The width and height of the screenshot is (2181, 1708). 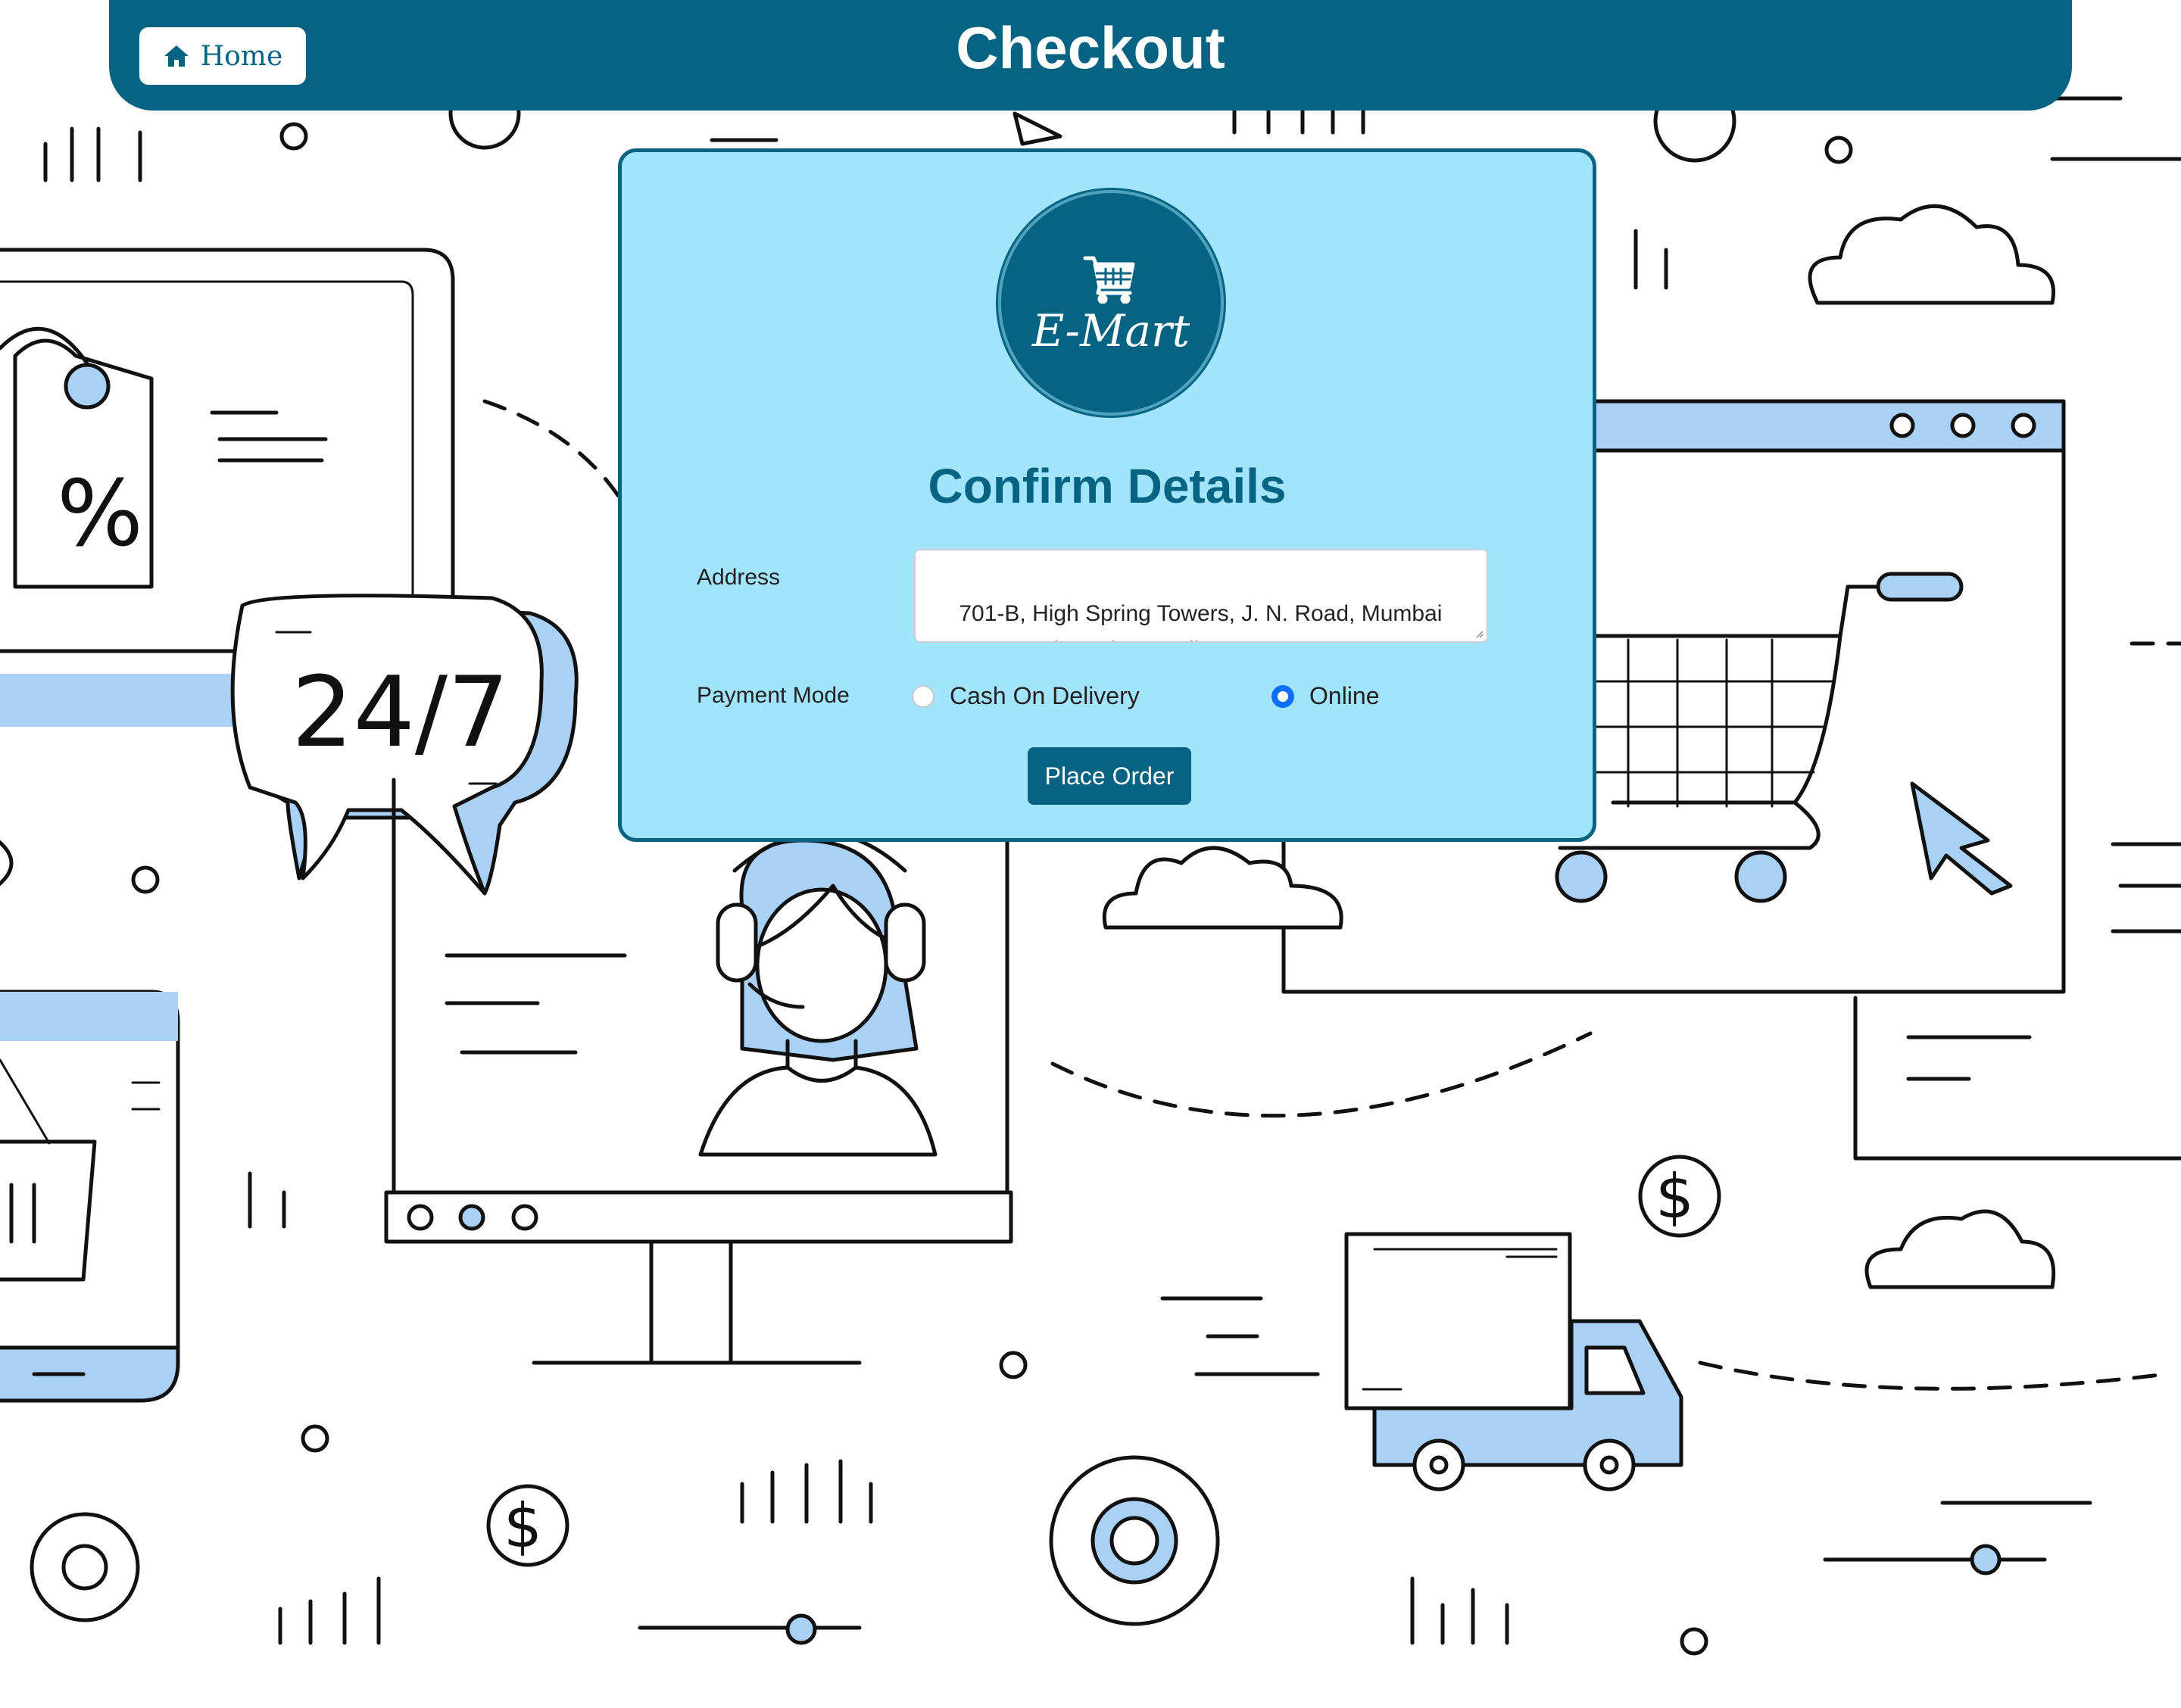 What do you see at coordinates (739, 577) in the screenshot?
I see `address-label: Address` at bounding box center [739, 577].